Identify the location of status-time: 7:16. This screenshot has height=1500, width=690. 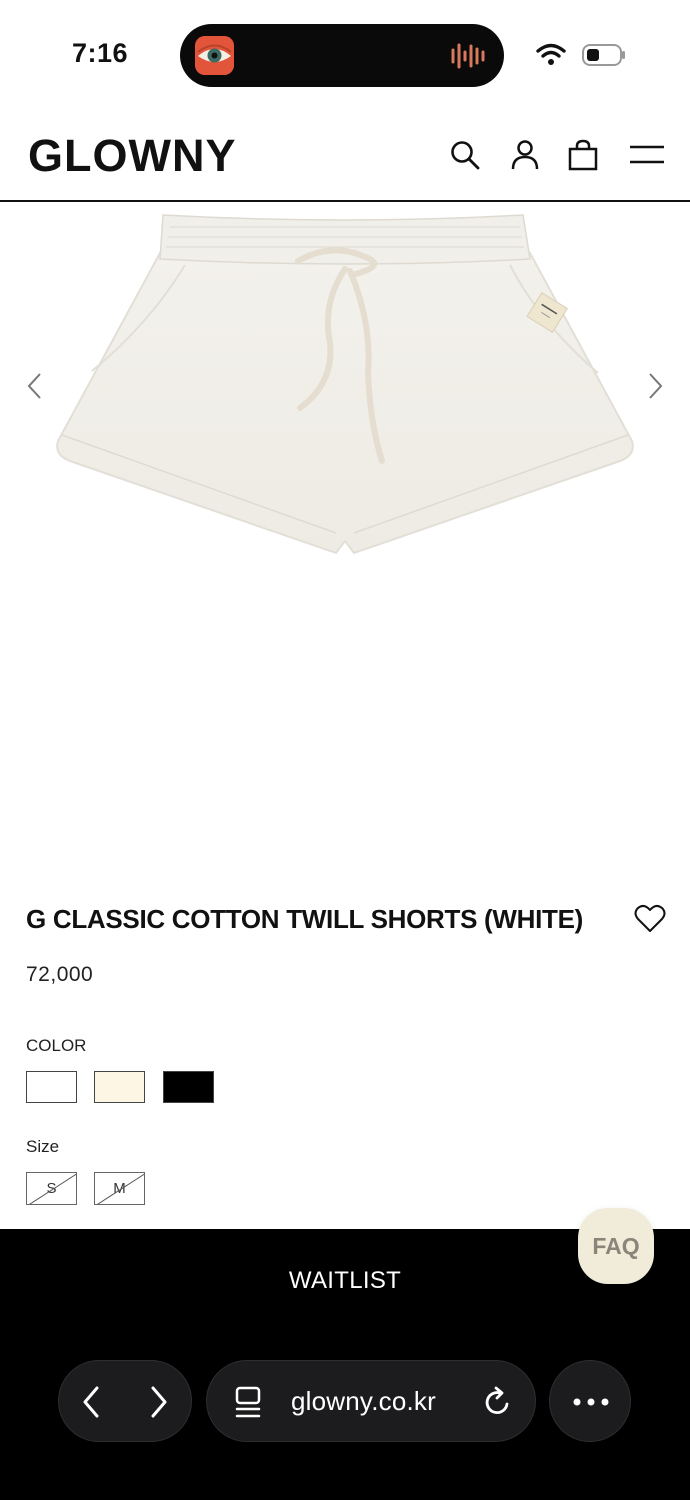
(100, 53).